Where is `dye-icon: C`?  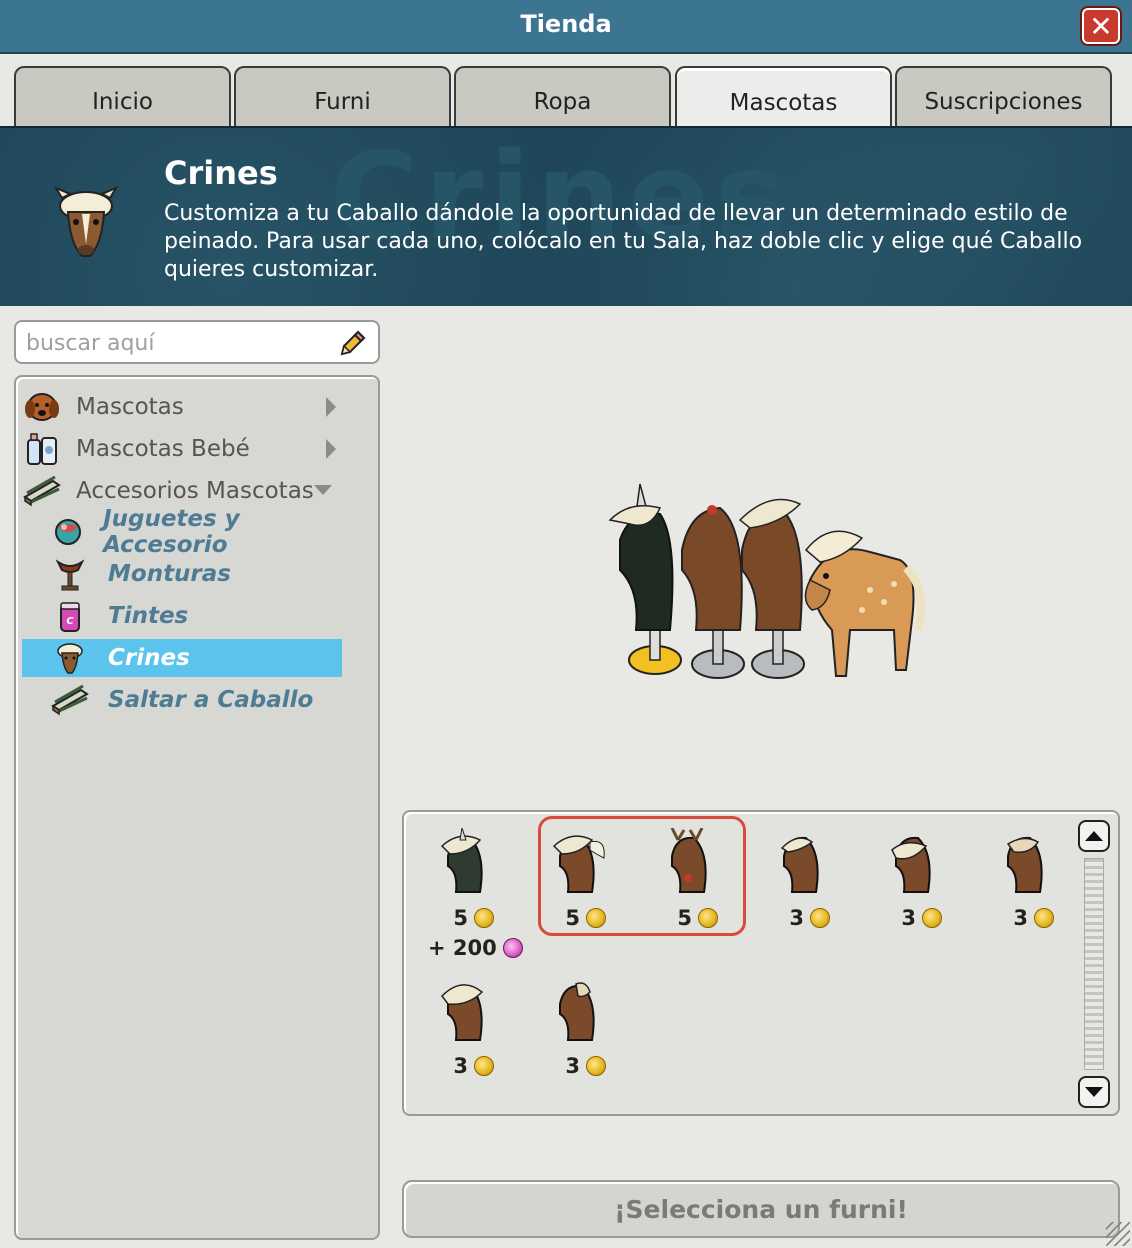
dye-icon: C is located at coordinates (70, 616).